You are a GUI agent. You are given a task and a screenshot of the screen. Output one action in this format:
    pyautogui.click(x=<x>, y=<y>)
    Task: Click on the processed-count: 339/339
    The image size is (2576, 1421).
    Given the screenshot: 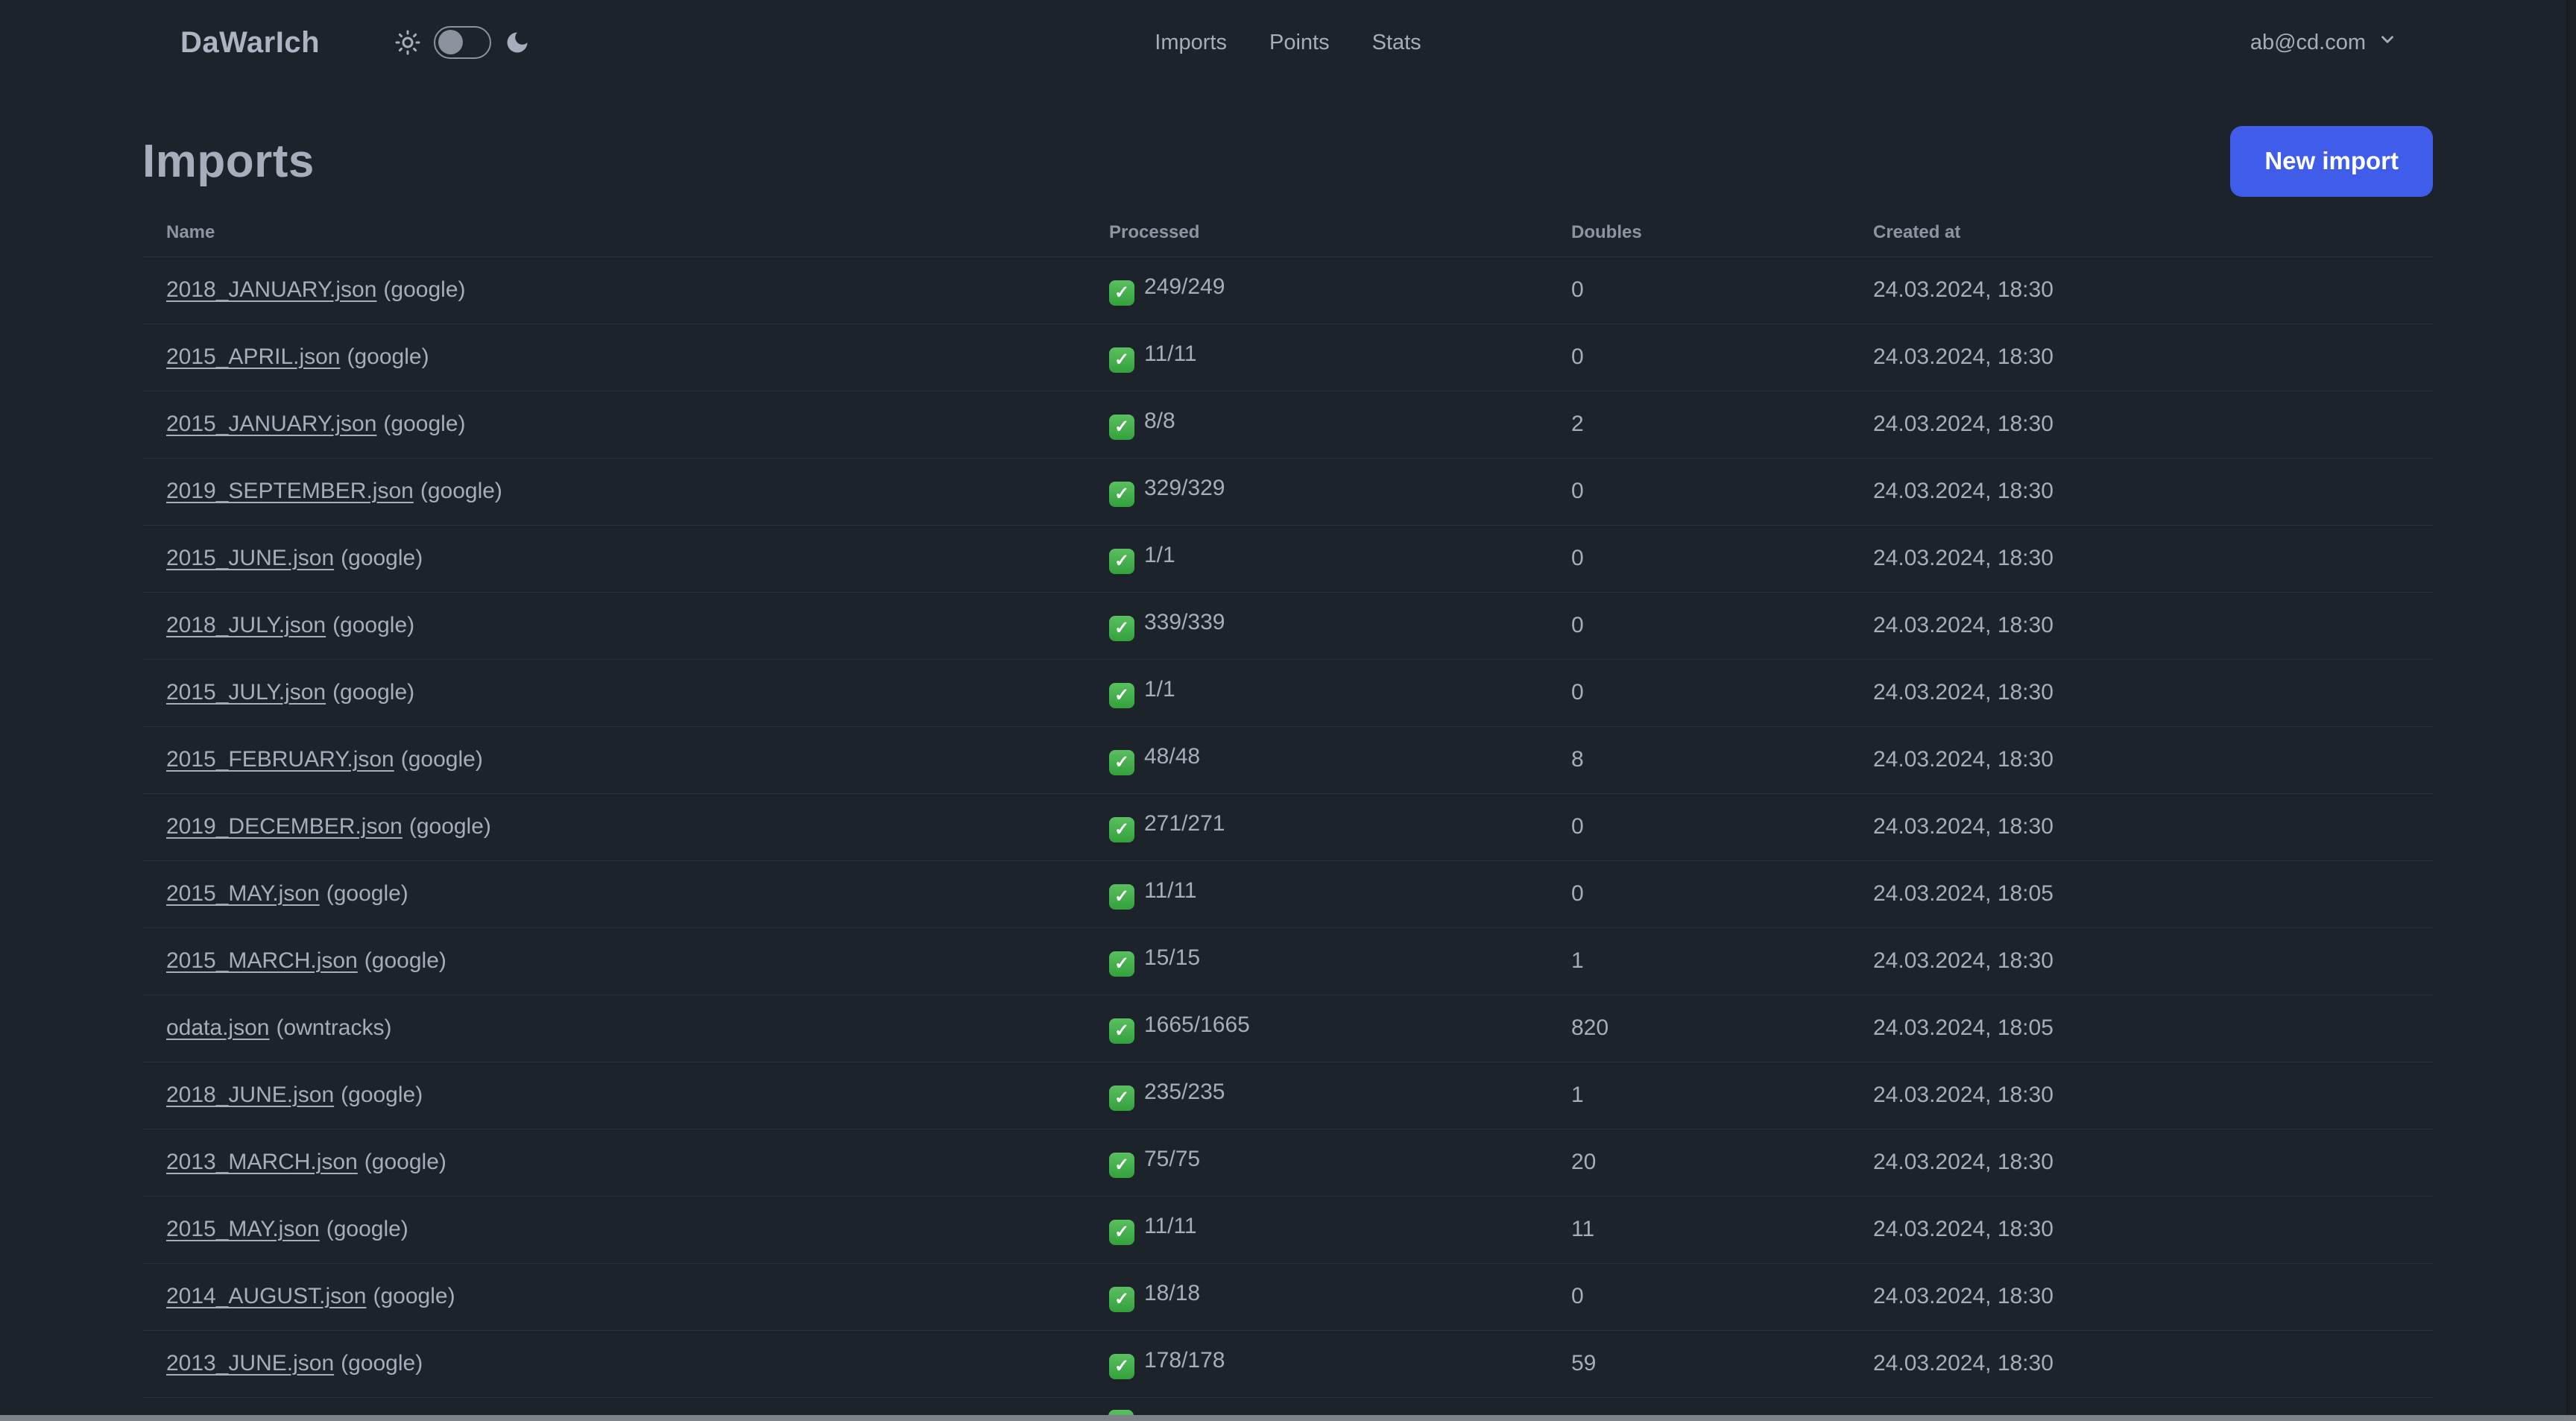 What is the action you would take?
    pyautogui.click(x=1184, y=622)
    